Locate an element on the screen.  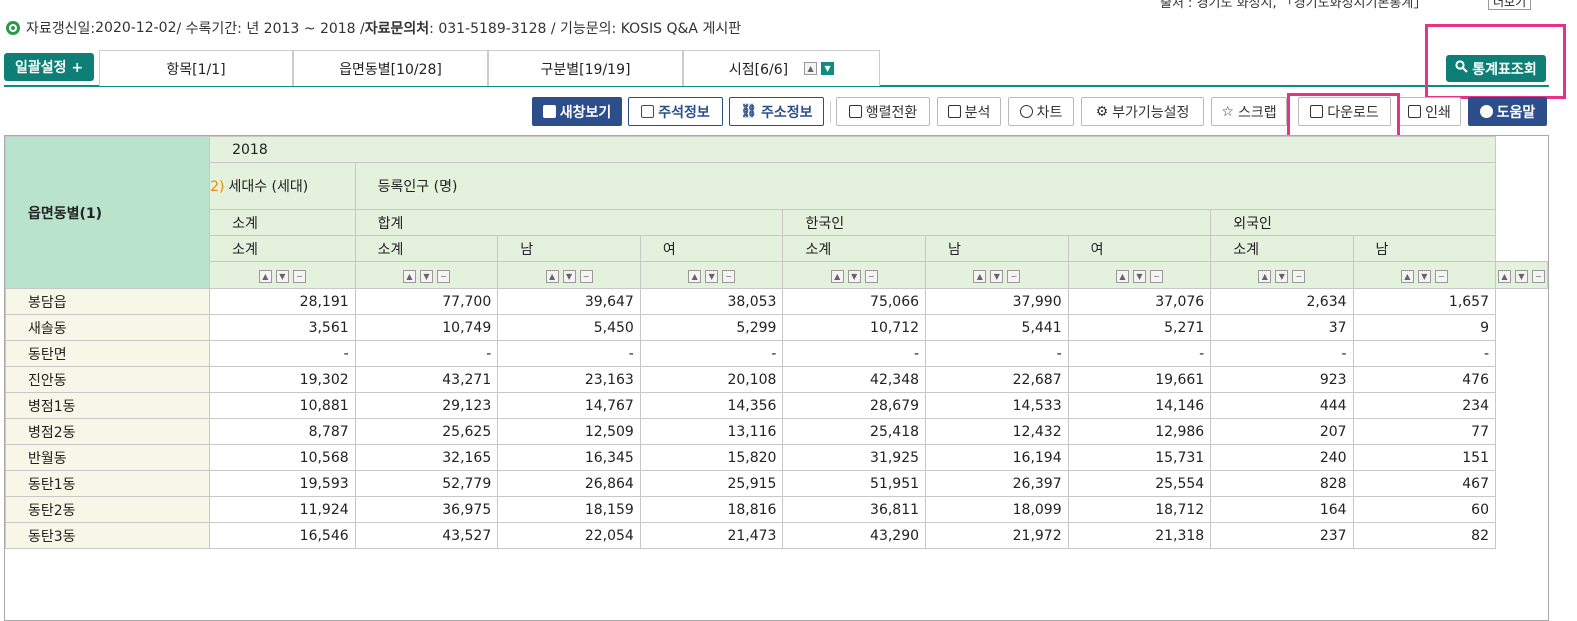
table-cell: 10,749 is located at coordinates (426, 327).